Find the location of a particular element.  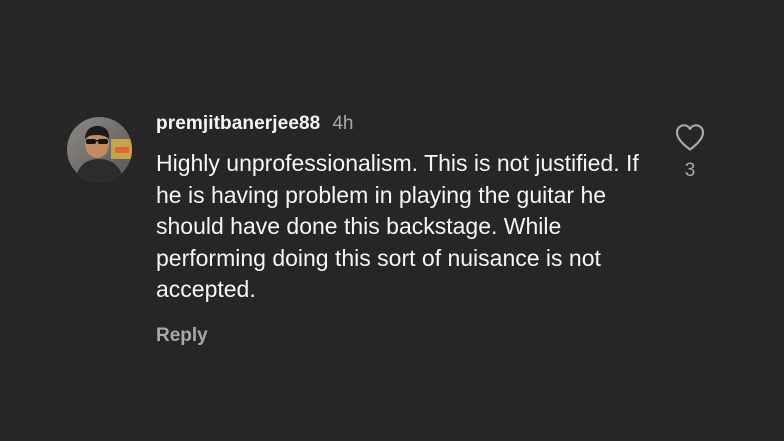

comment-meta: premjitbanerjee88 4h is located at coordinates (416, 126).